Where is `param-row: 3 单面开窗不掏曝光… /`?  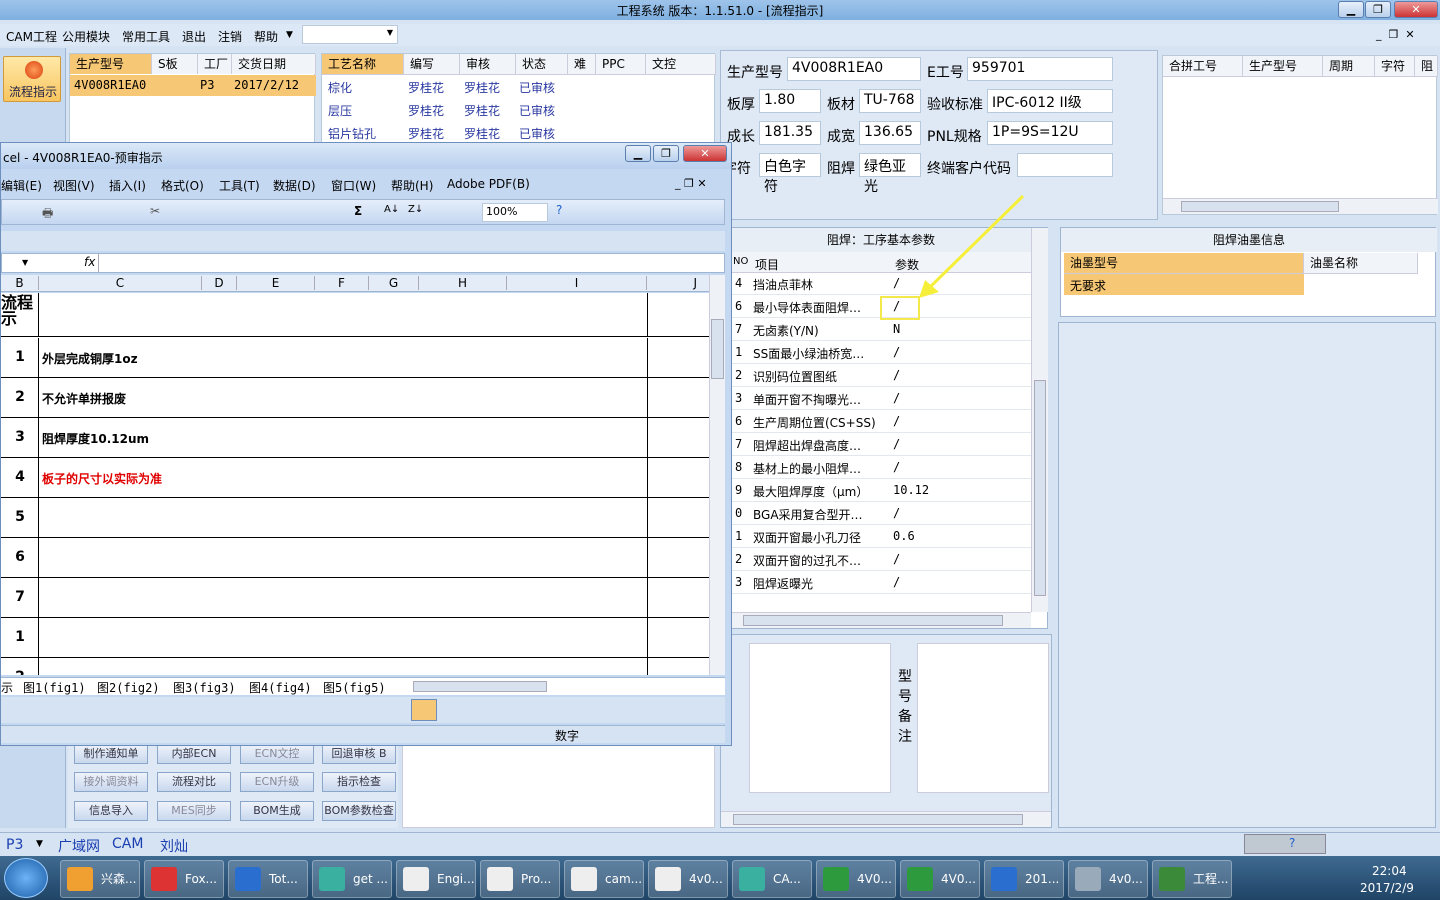 param-row: 3 单面开窗不掏曝光… / is located at coordinates (881, 398).